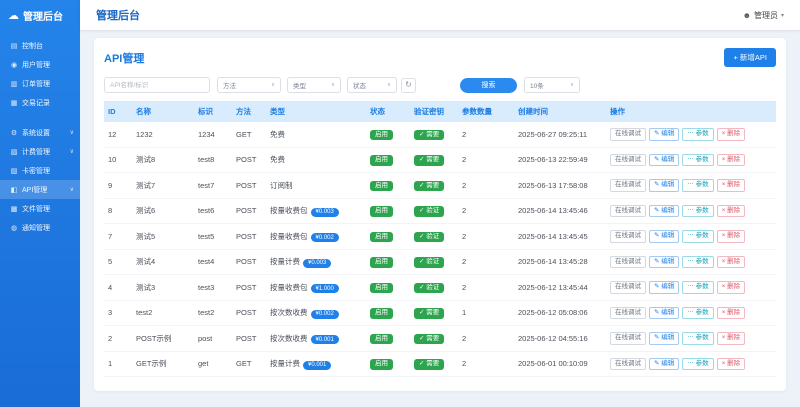 This screenshot has height=407, width=800. What do you see at coordinates (163, 287) in the screenshot?
I see `name-cell: 测试3` at bounding box center [163, 287].